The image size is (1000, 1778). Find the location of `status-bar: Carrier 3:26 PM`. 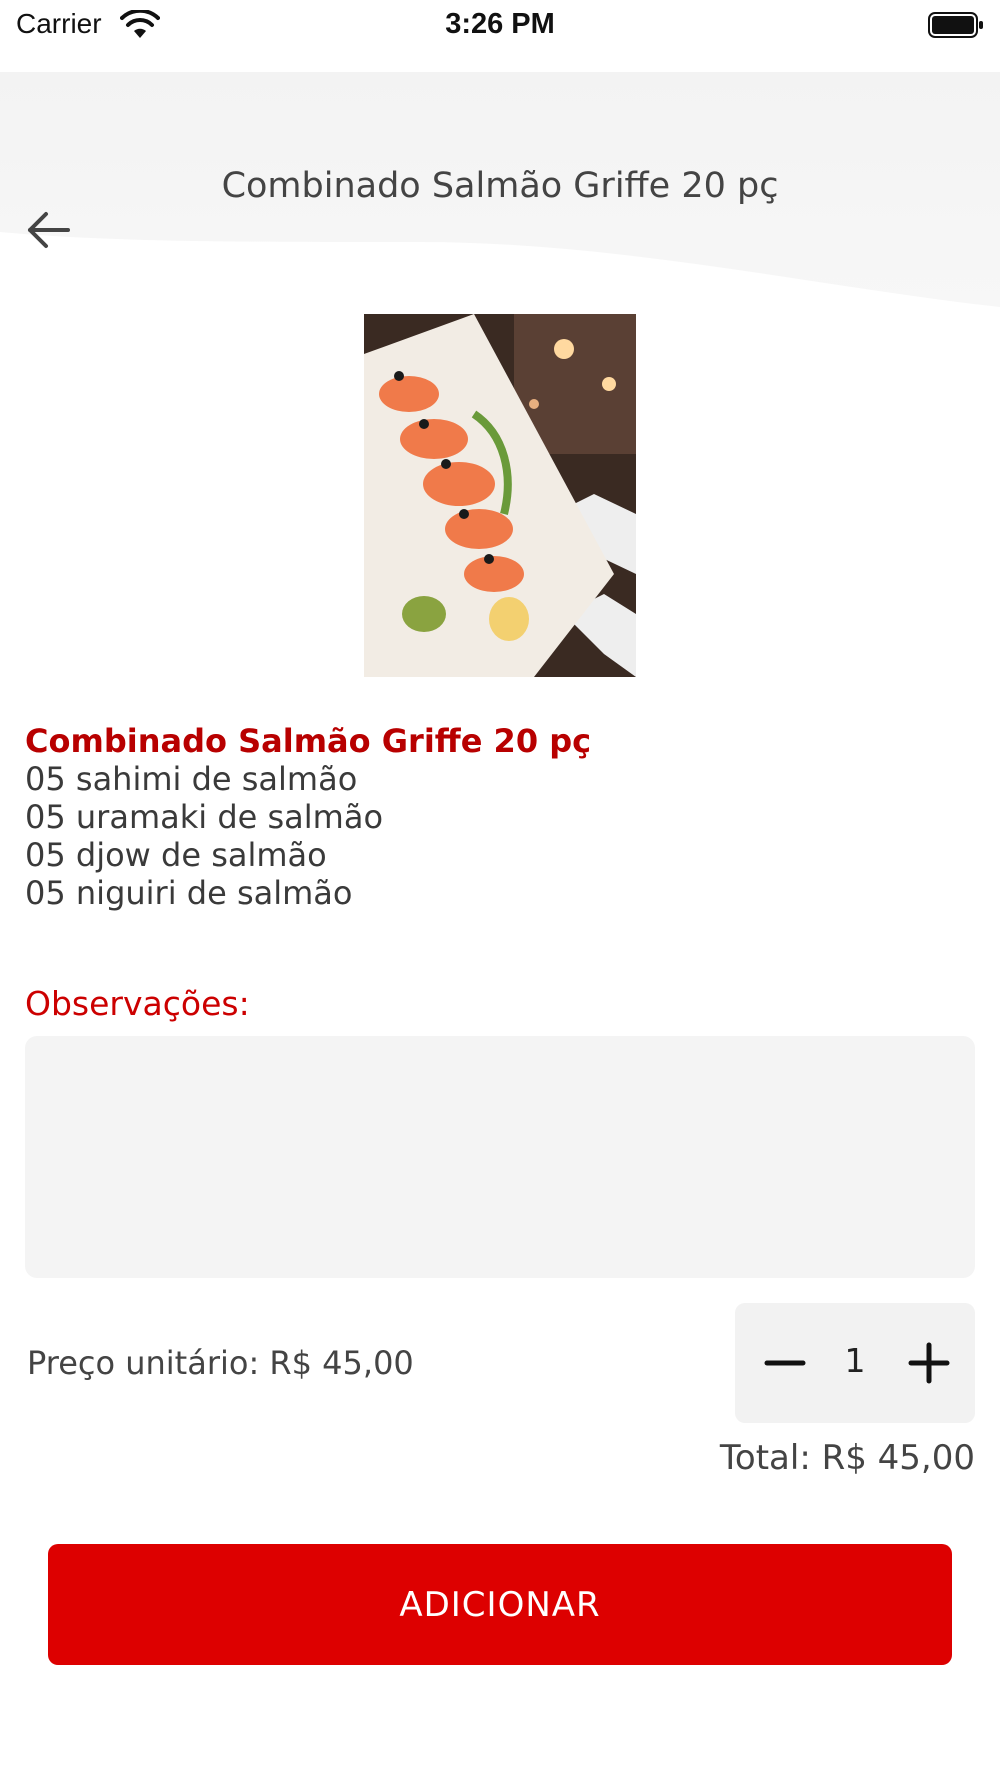

status-bar: Carrier 3:26 PM is located at coordinates (500, 36).